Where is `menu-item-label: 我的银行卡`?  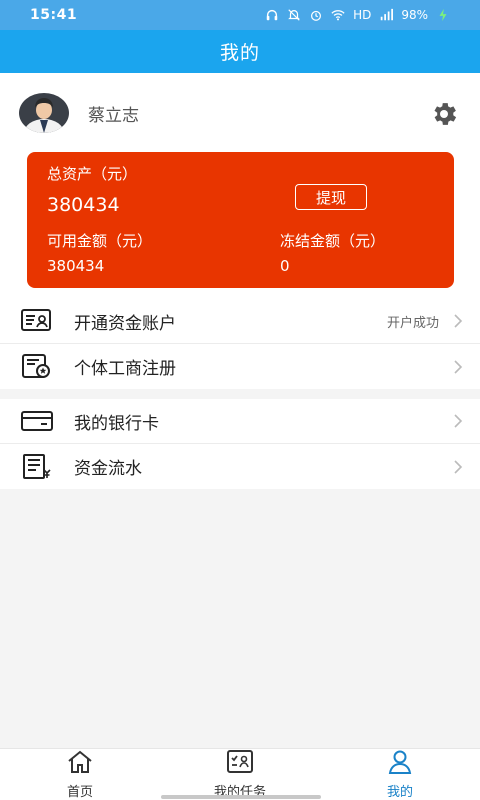 menu-item-label: 我的银行卡 is located at coordinates (116, 423).